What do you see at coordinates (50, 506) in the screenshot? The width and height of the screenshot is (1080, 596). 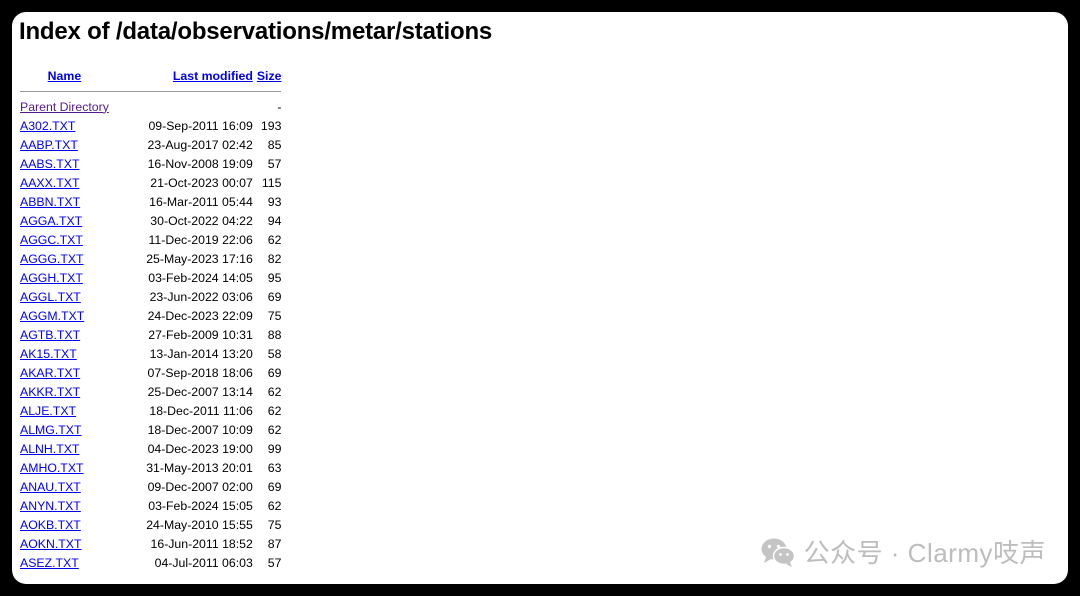 I see `file-link: ANYN.TXT` at bounding box center [50, 506].